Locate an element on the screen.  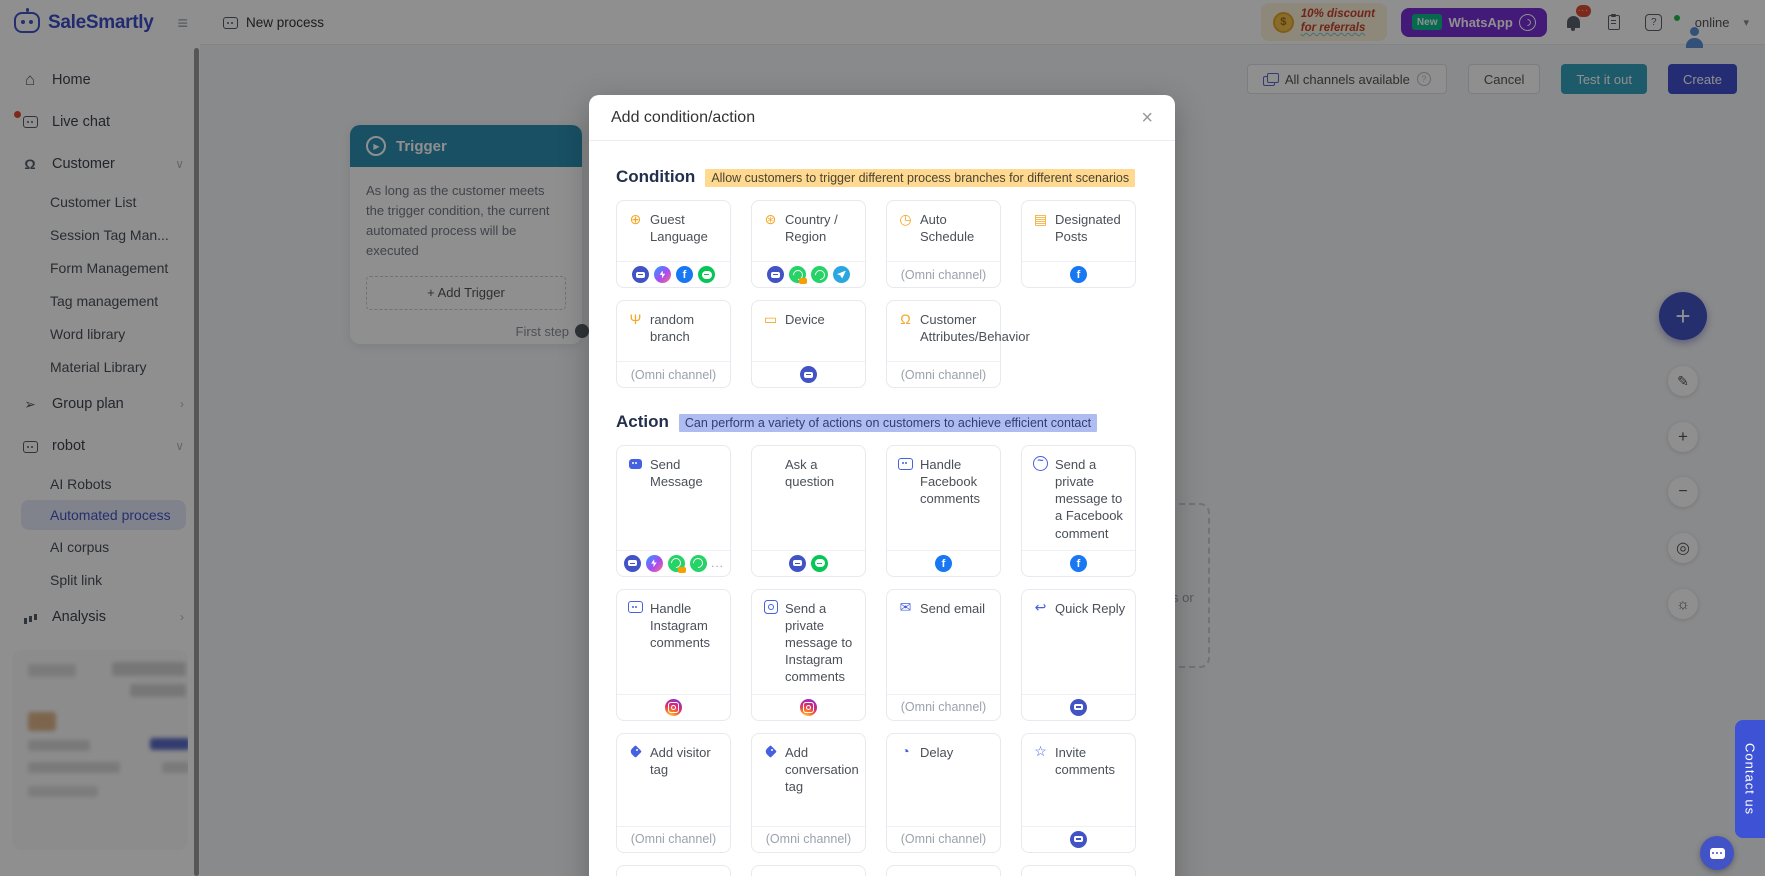
act-card: End Session is located at coordinates (1078, 870).